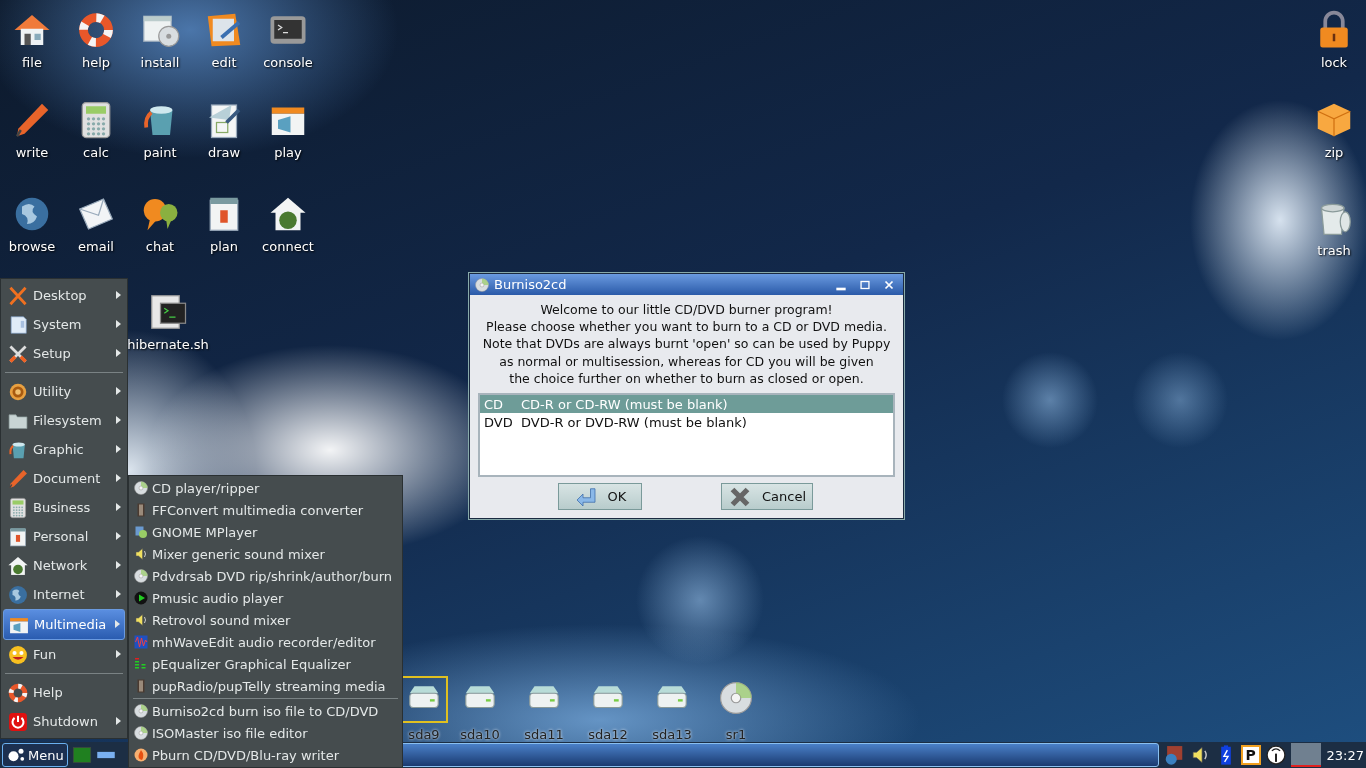 Image resolution: width=1366 pixels, height=768 pixels. I want to click on computer-icon, so click(18, 324).